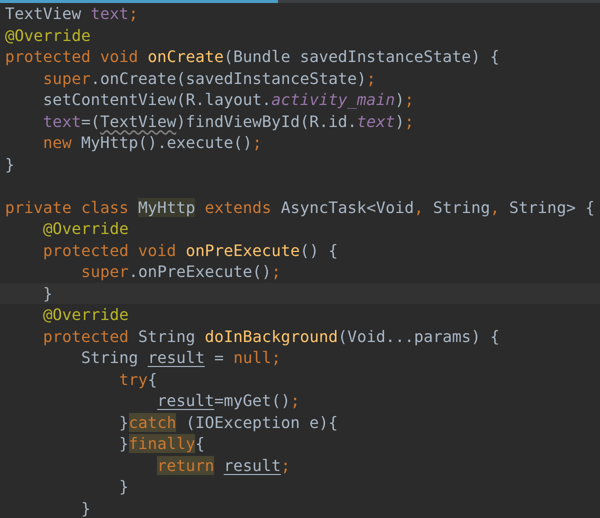 The image size is (600, 518). I want to click on code-line: }catch (IOException e){, so click(228, 422).